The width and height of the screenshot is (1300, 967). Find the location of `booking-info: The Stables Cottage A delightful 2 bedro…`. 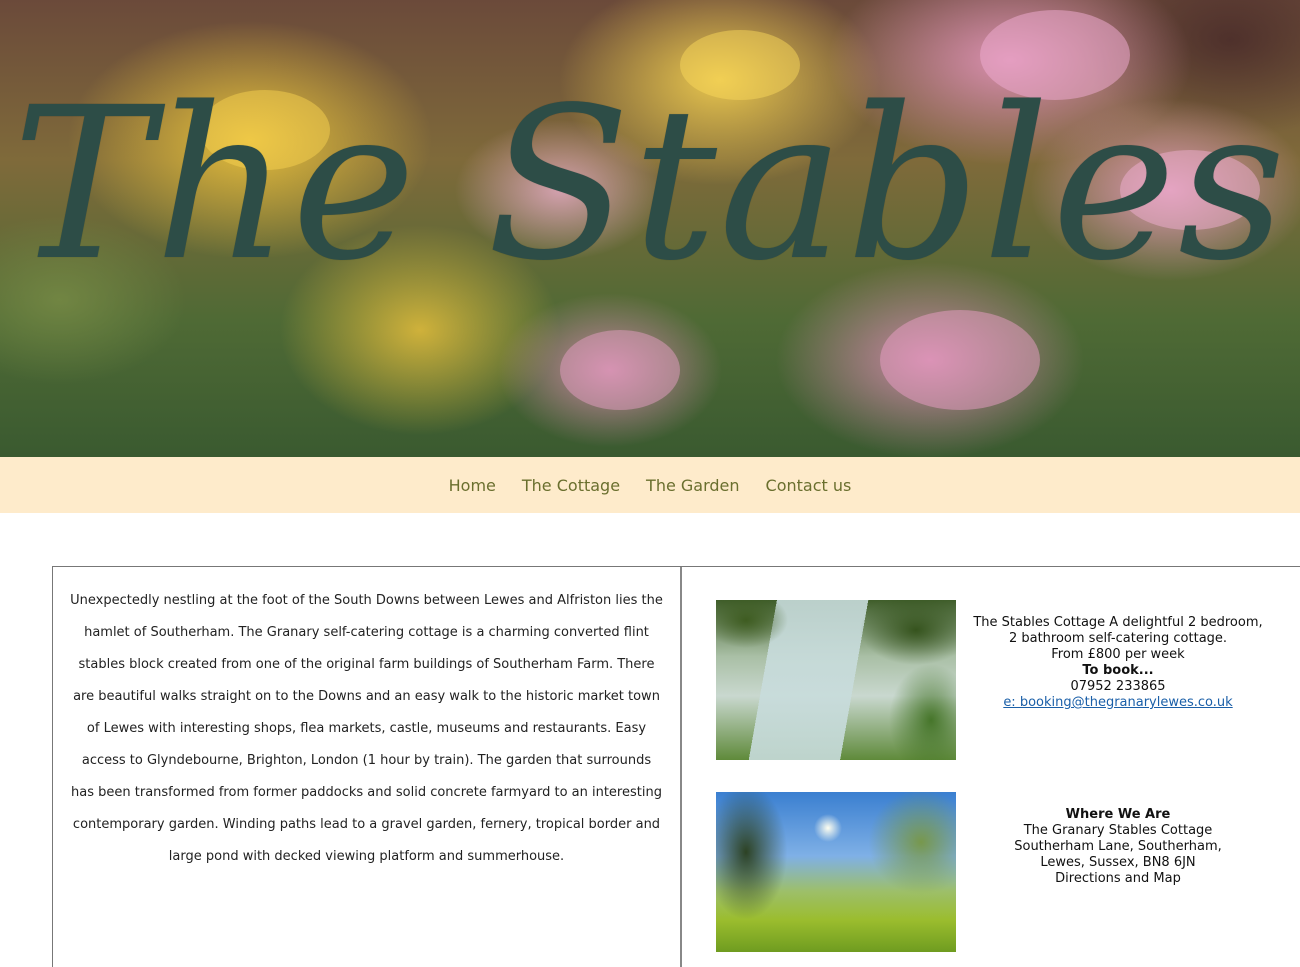

booking-info: The Stables Cottage A delightful 2 bedro… is located at coordinates (1118, 663).